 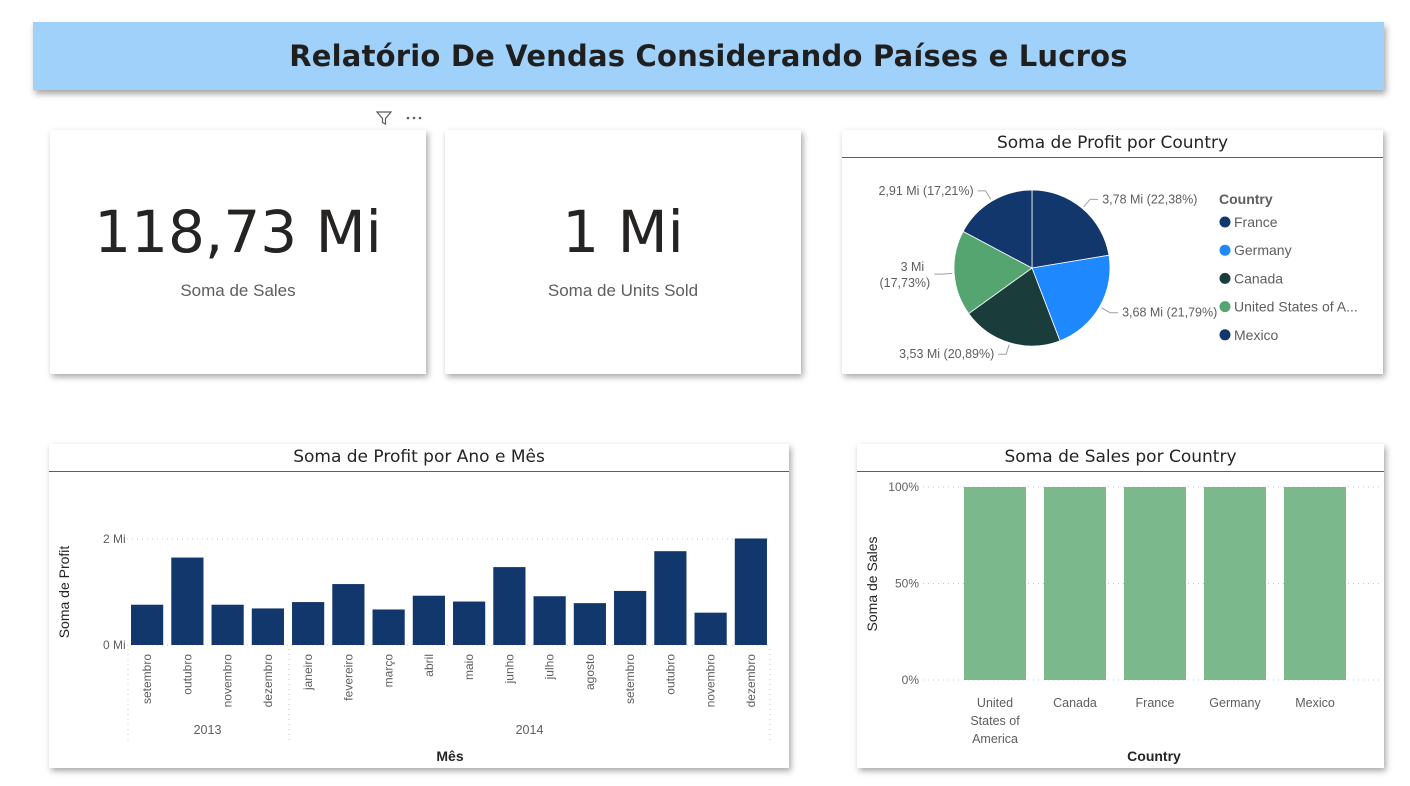 What do you see at coordinates (623, 290) in the screenshot?
I see `kpi-units-label: Soma de Units Sold` at bounding box center [623, 290].